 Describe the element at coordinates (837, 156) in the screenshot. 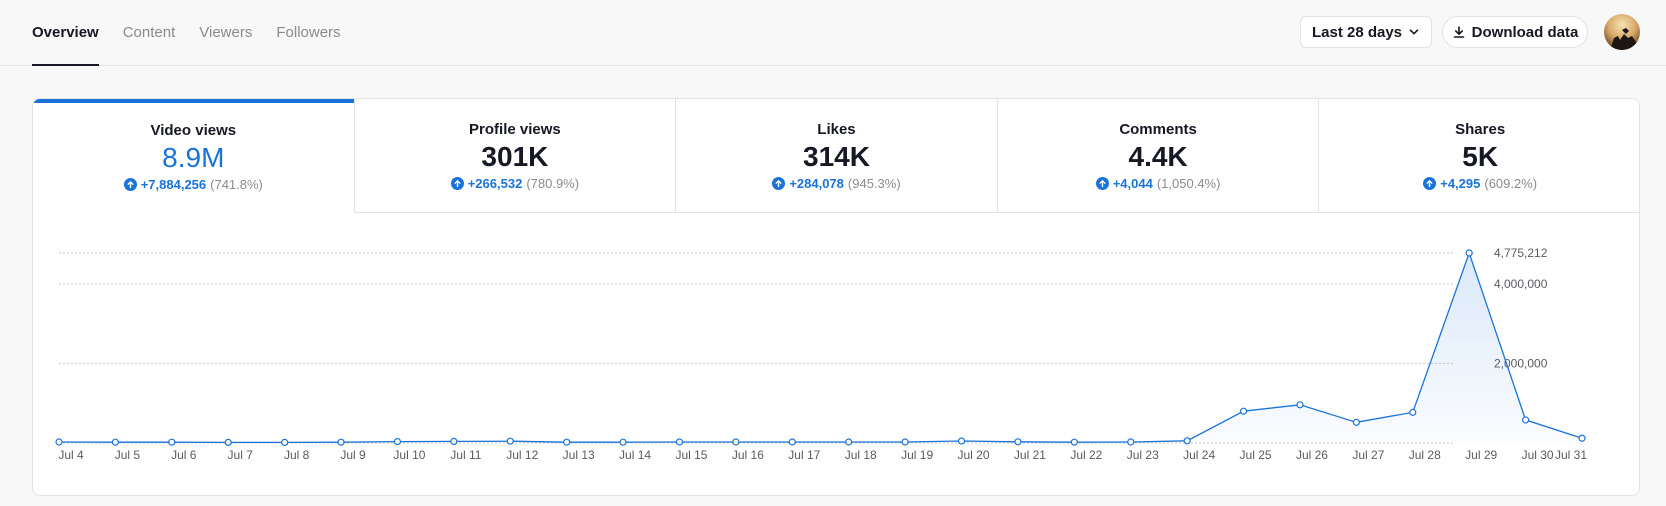

I see `metric-likes: Likes 314K +284,078 (945.3%)` at that location.